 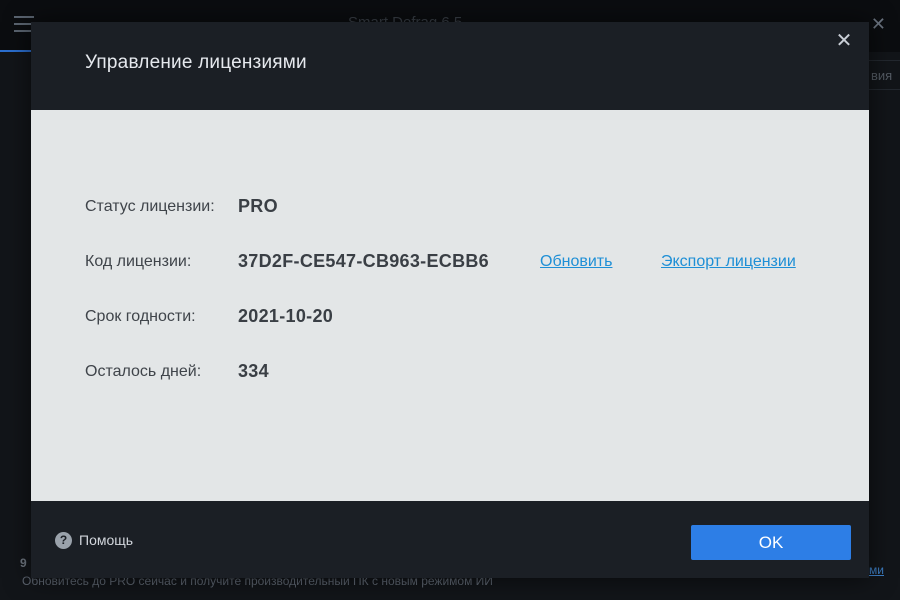 I want to click on license-code-value: 37D2F-CE547-CB963-ECBB6, so click(x=363, y=261).